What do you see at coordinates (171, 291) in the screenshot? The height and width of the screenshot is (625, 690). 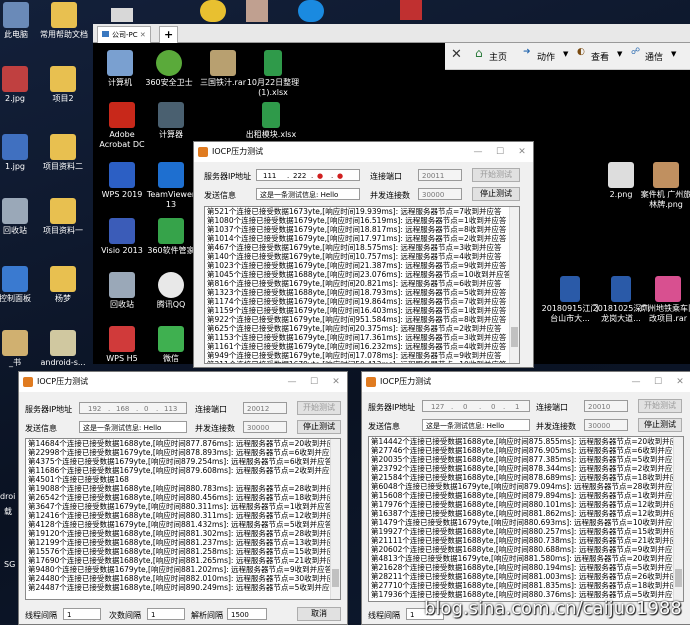 I see `rdp-icon-qq: 腾讯QQ` at bounding box center [171, 291].